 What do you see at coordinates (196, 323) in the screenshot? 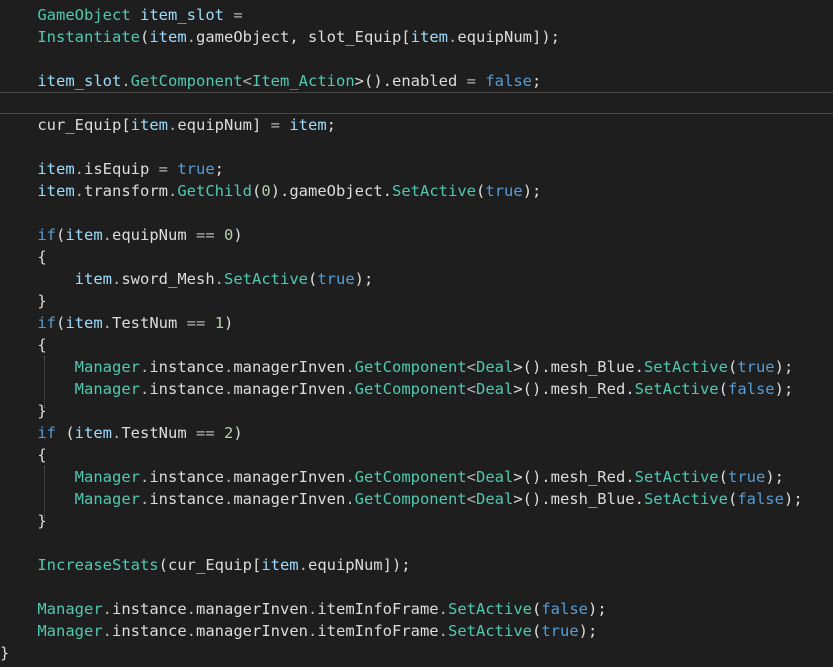
I see `code-token: ==` at bounding box center [196, 323].